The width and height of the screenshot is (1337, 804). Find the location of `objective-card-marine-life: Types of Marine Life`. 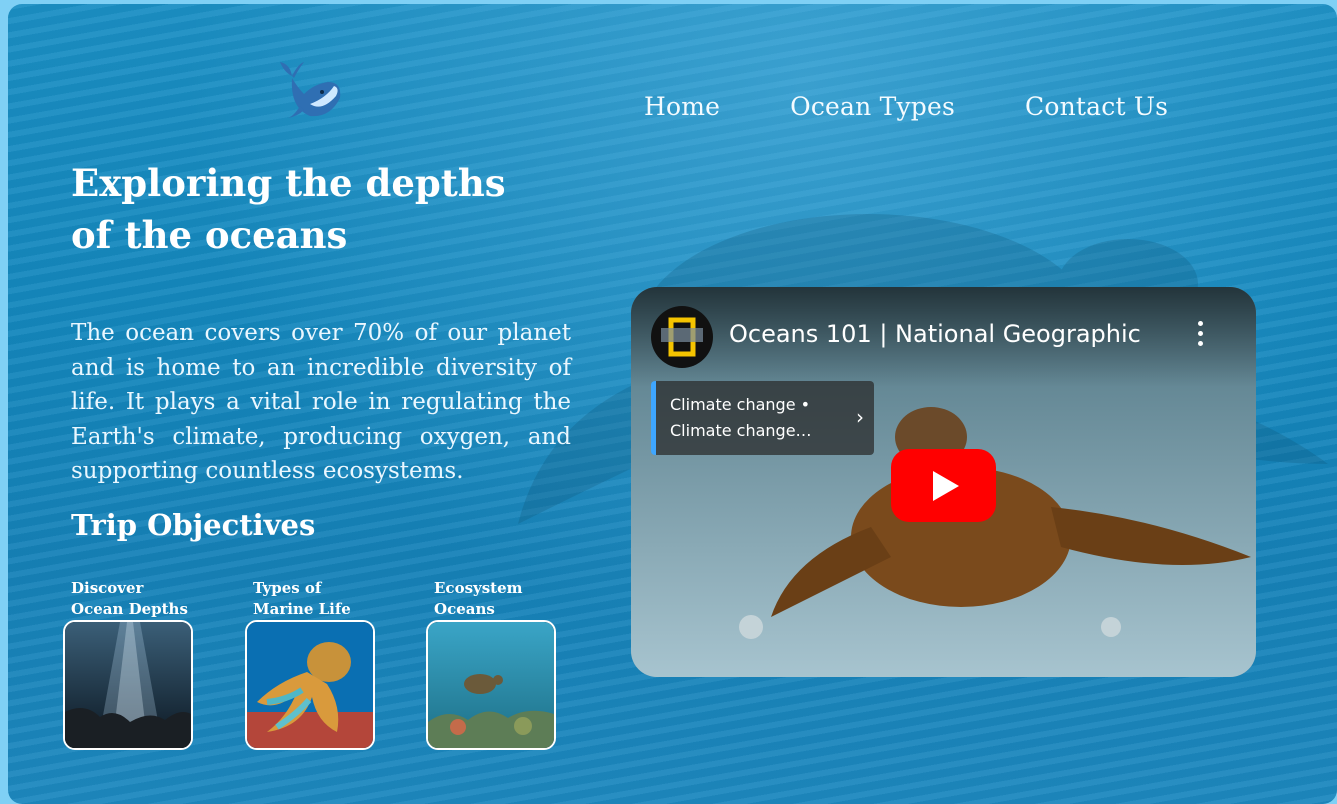

objective-card-marine-life: Types of Marine Life is located at coordinates (310, 664).